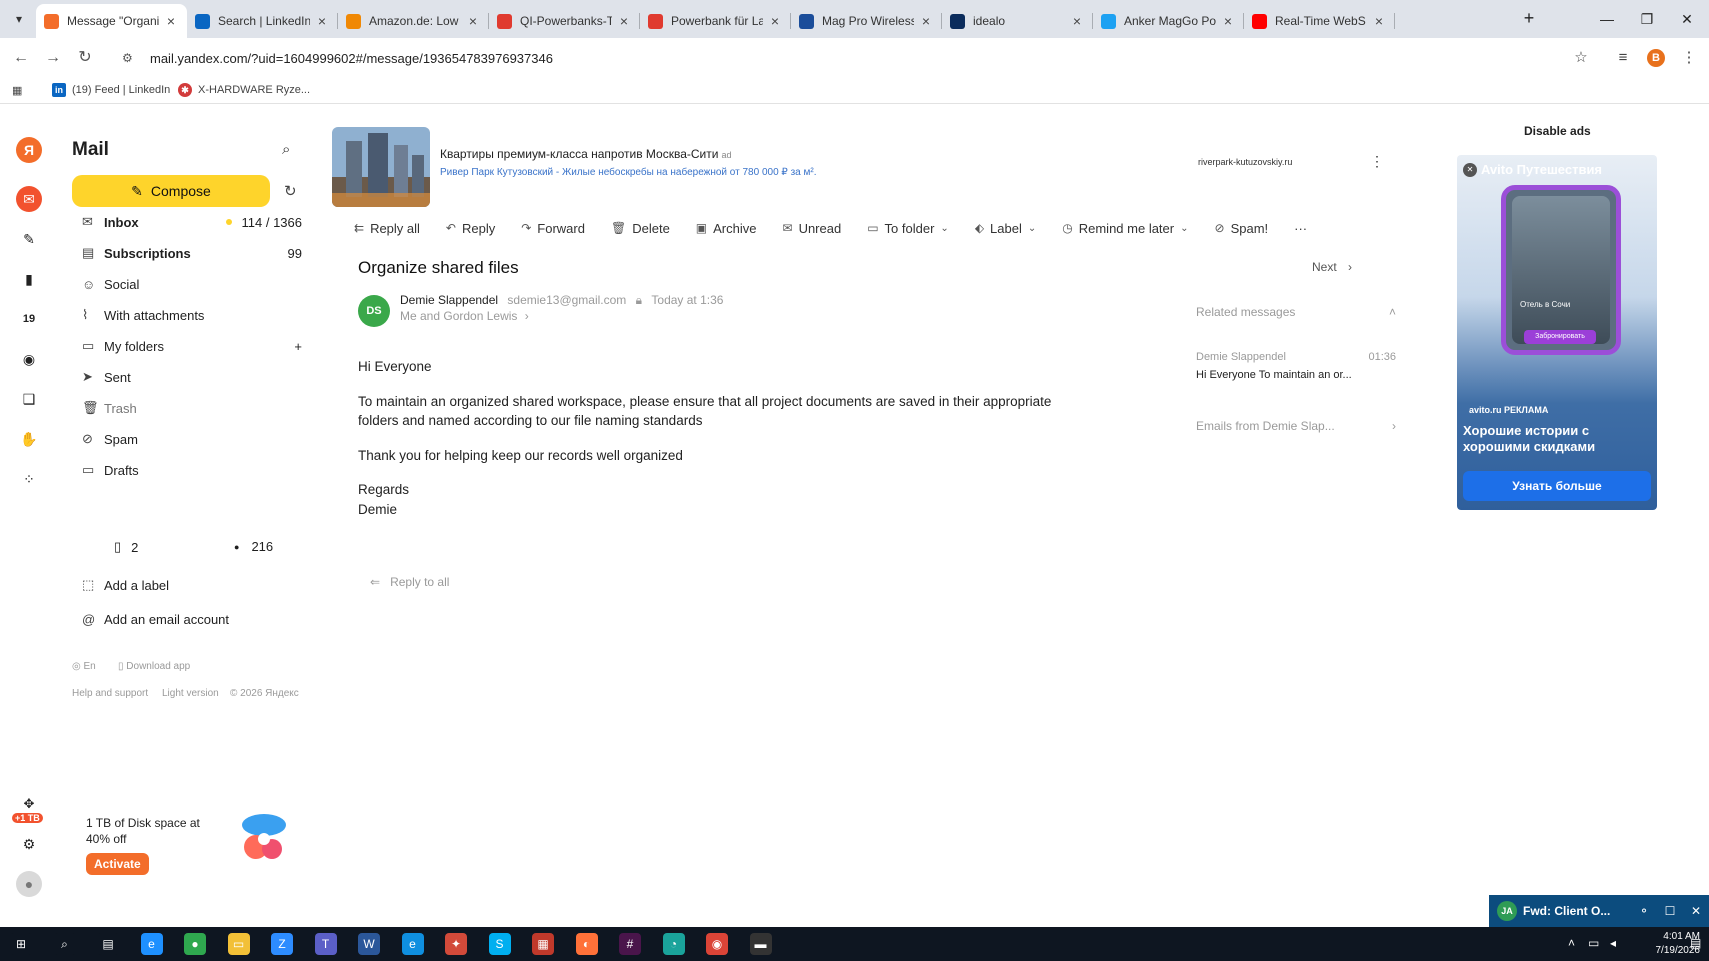 This screenshot has width=1709, height=961. What do you see at coordinates (726, 228) in the screenshot?
I see `archive-button: ▣ Archive` at bounding box center [726, 228].